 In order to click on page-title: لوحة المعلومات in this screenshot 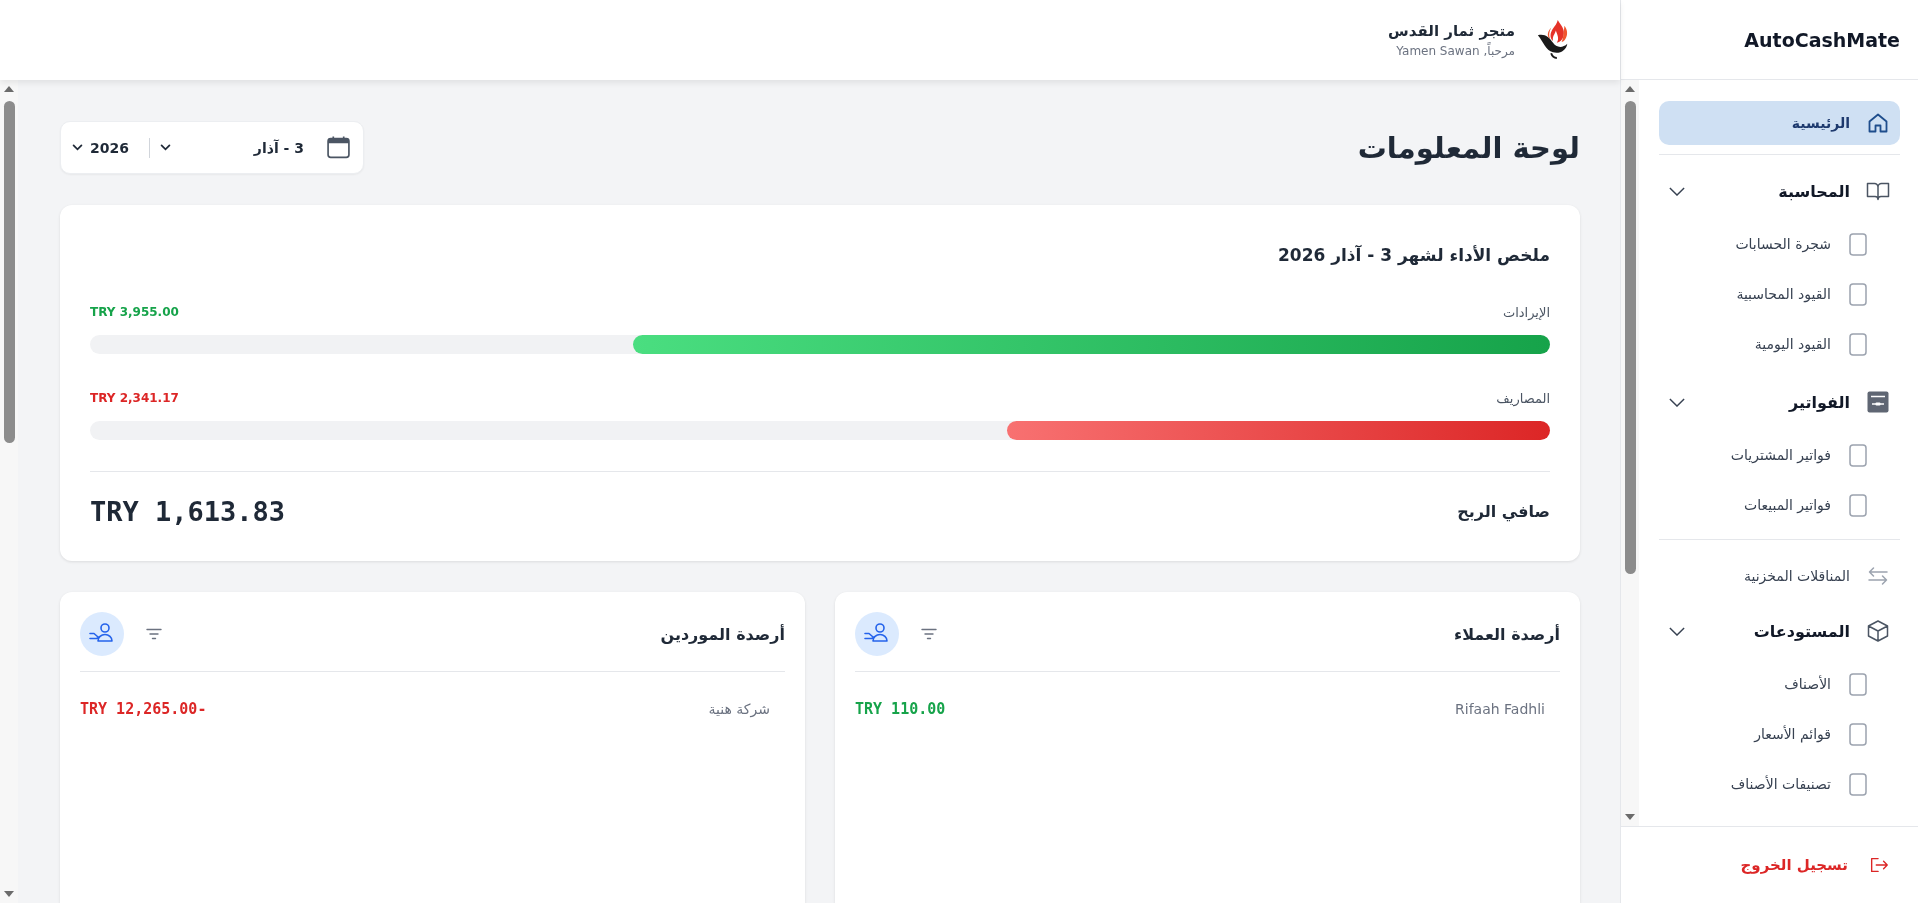, I will do `click(1468, 147)`.